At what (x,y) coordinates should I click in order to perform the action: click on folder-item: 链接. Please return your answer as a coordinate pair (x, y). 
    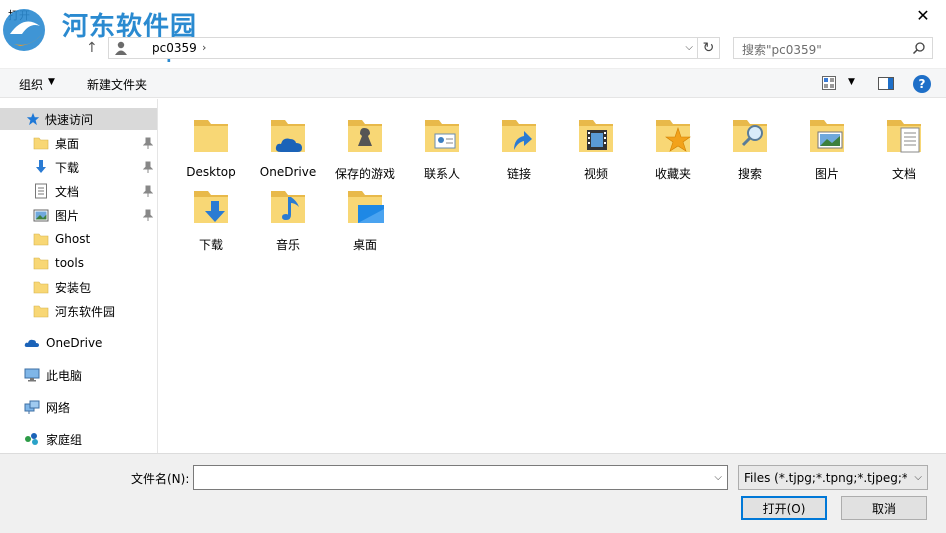
    Looking at the image, I should click on (519, 144).